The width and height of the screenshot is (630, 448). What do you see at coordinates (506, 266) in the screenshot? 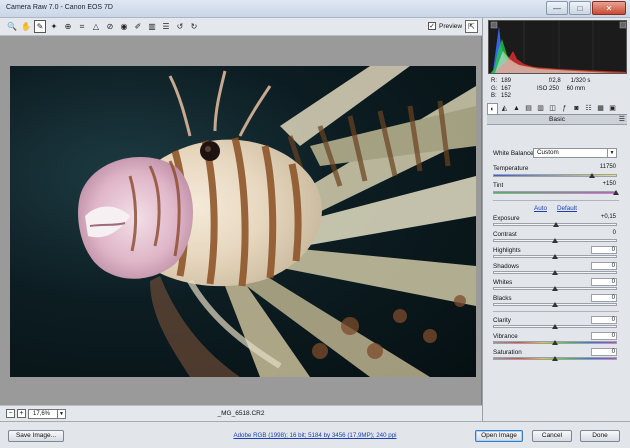
I see `shadows-label: Shadows` at bounding box center [506, 266].